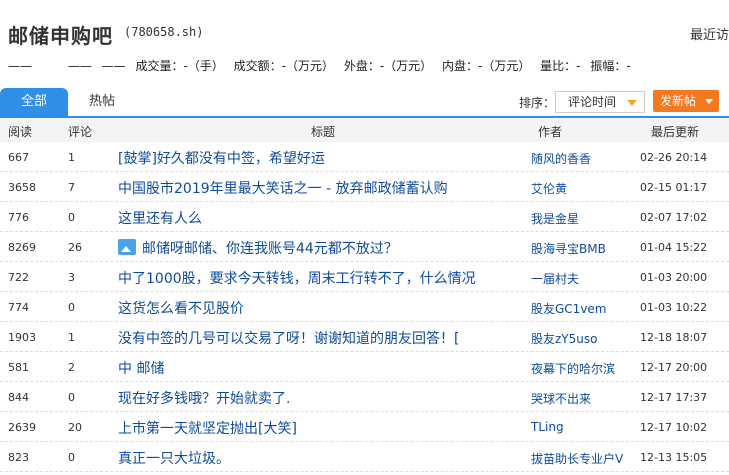 Image resolution: width=729 pixels, height=475 pixels. What do you see at coordinates (486, 66) in the screenshot?
I see `stat-inner: 内盘：-（万元）` at bounding box center [486, 66].